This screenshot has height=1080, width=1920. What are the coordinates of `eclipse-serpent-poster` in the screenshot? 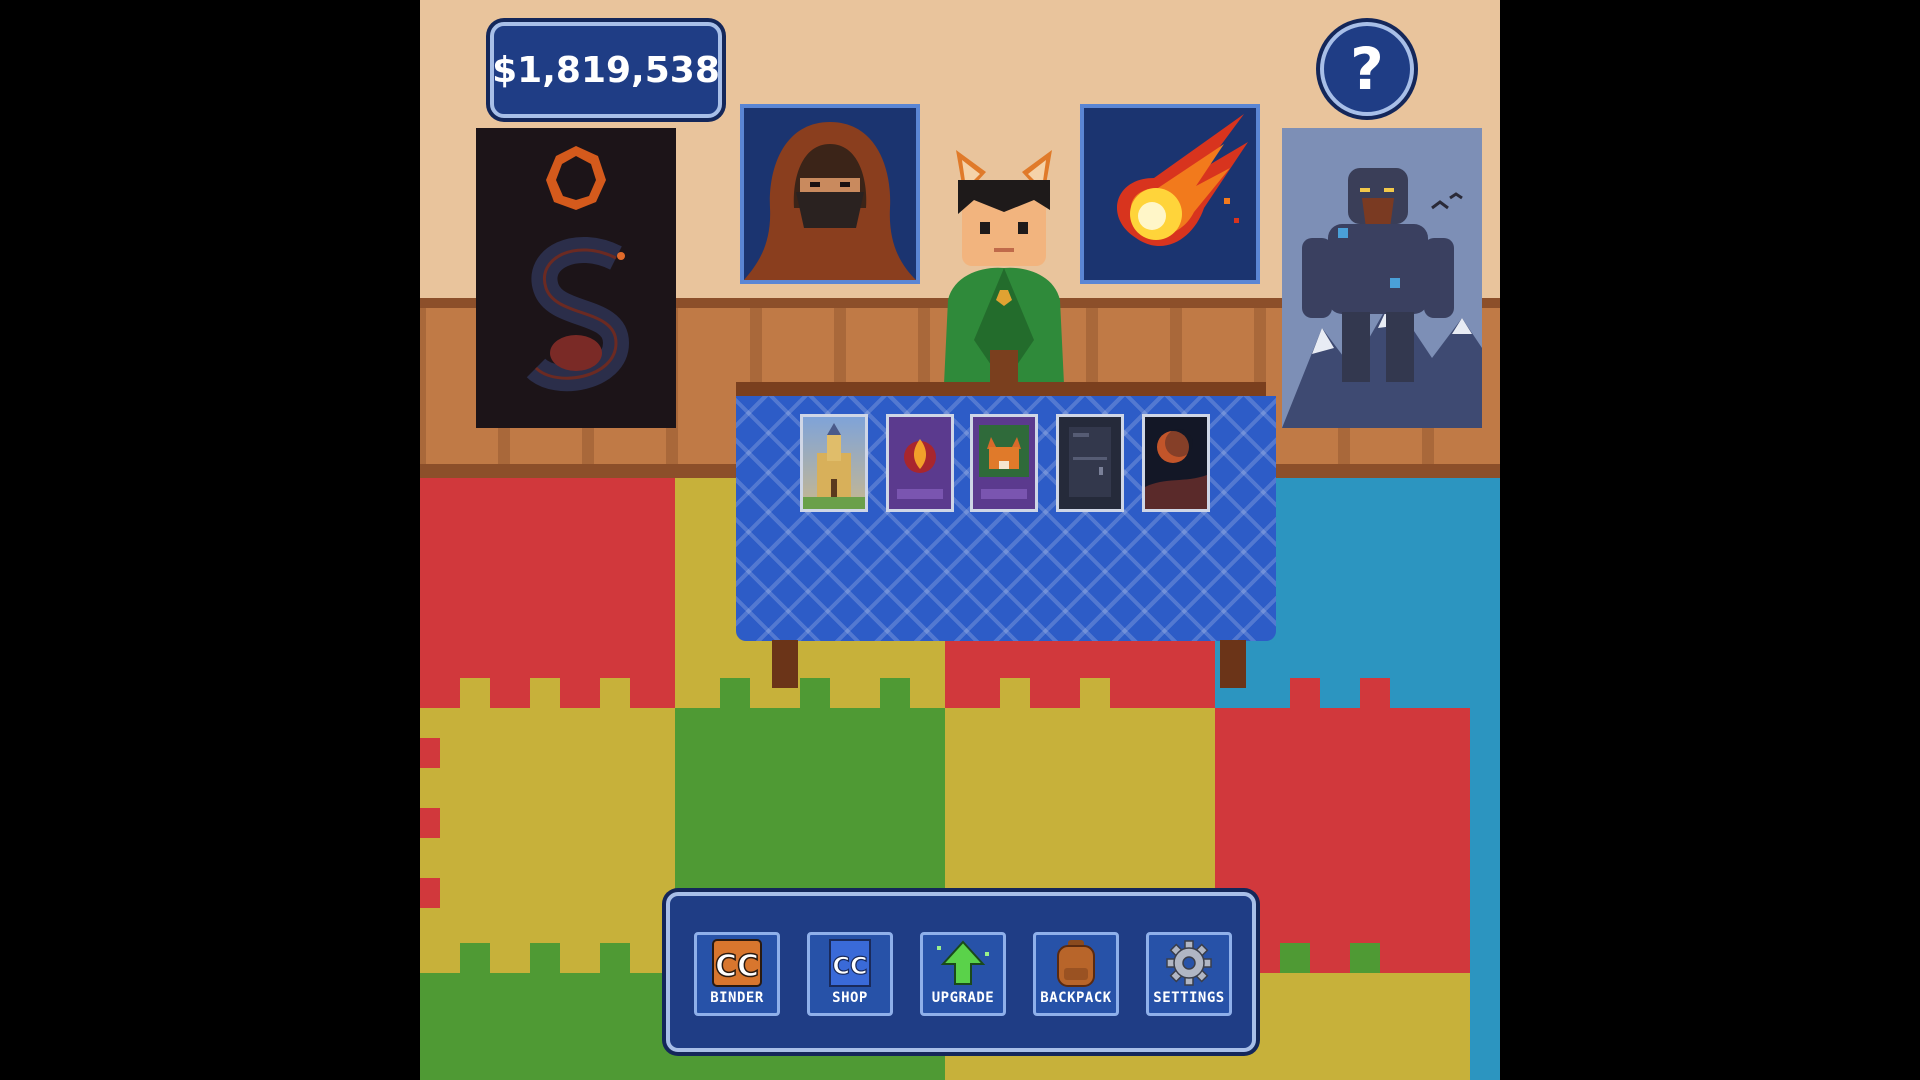 It's located at (576, 278).